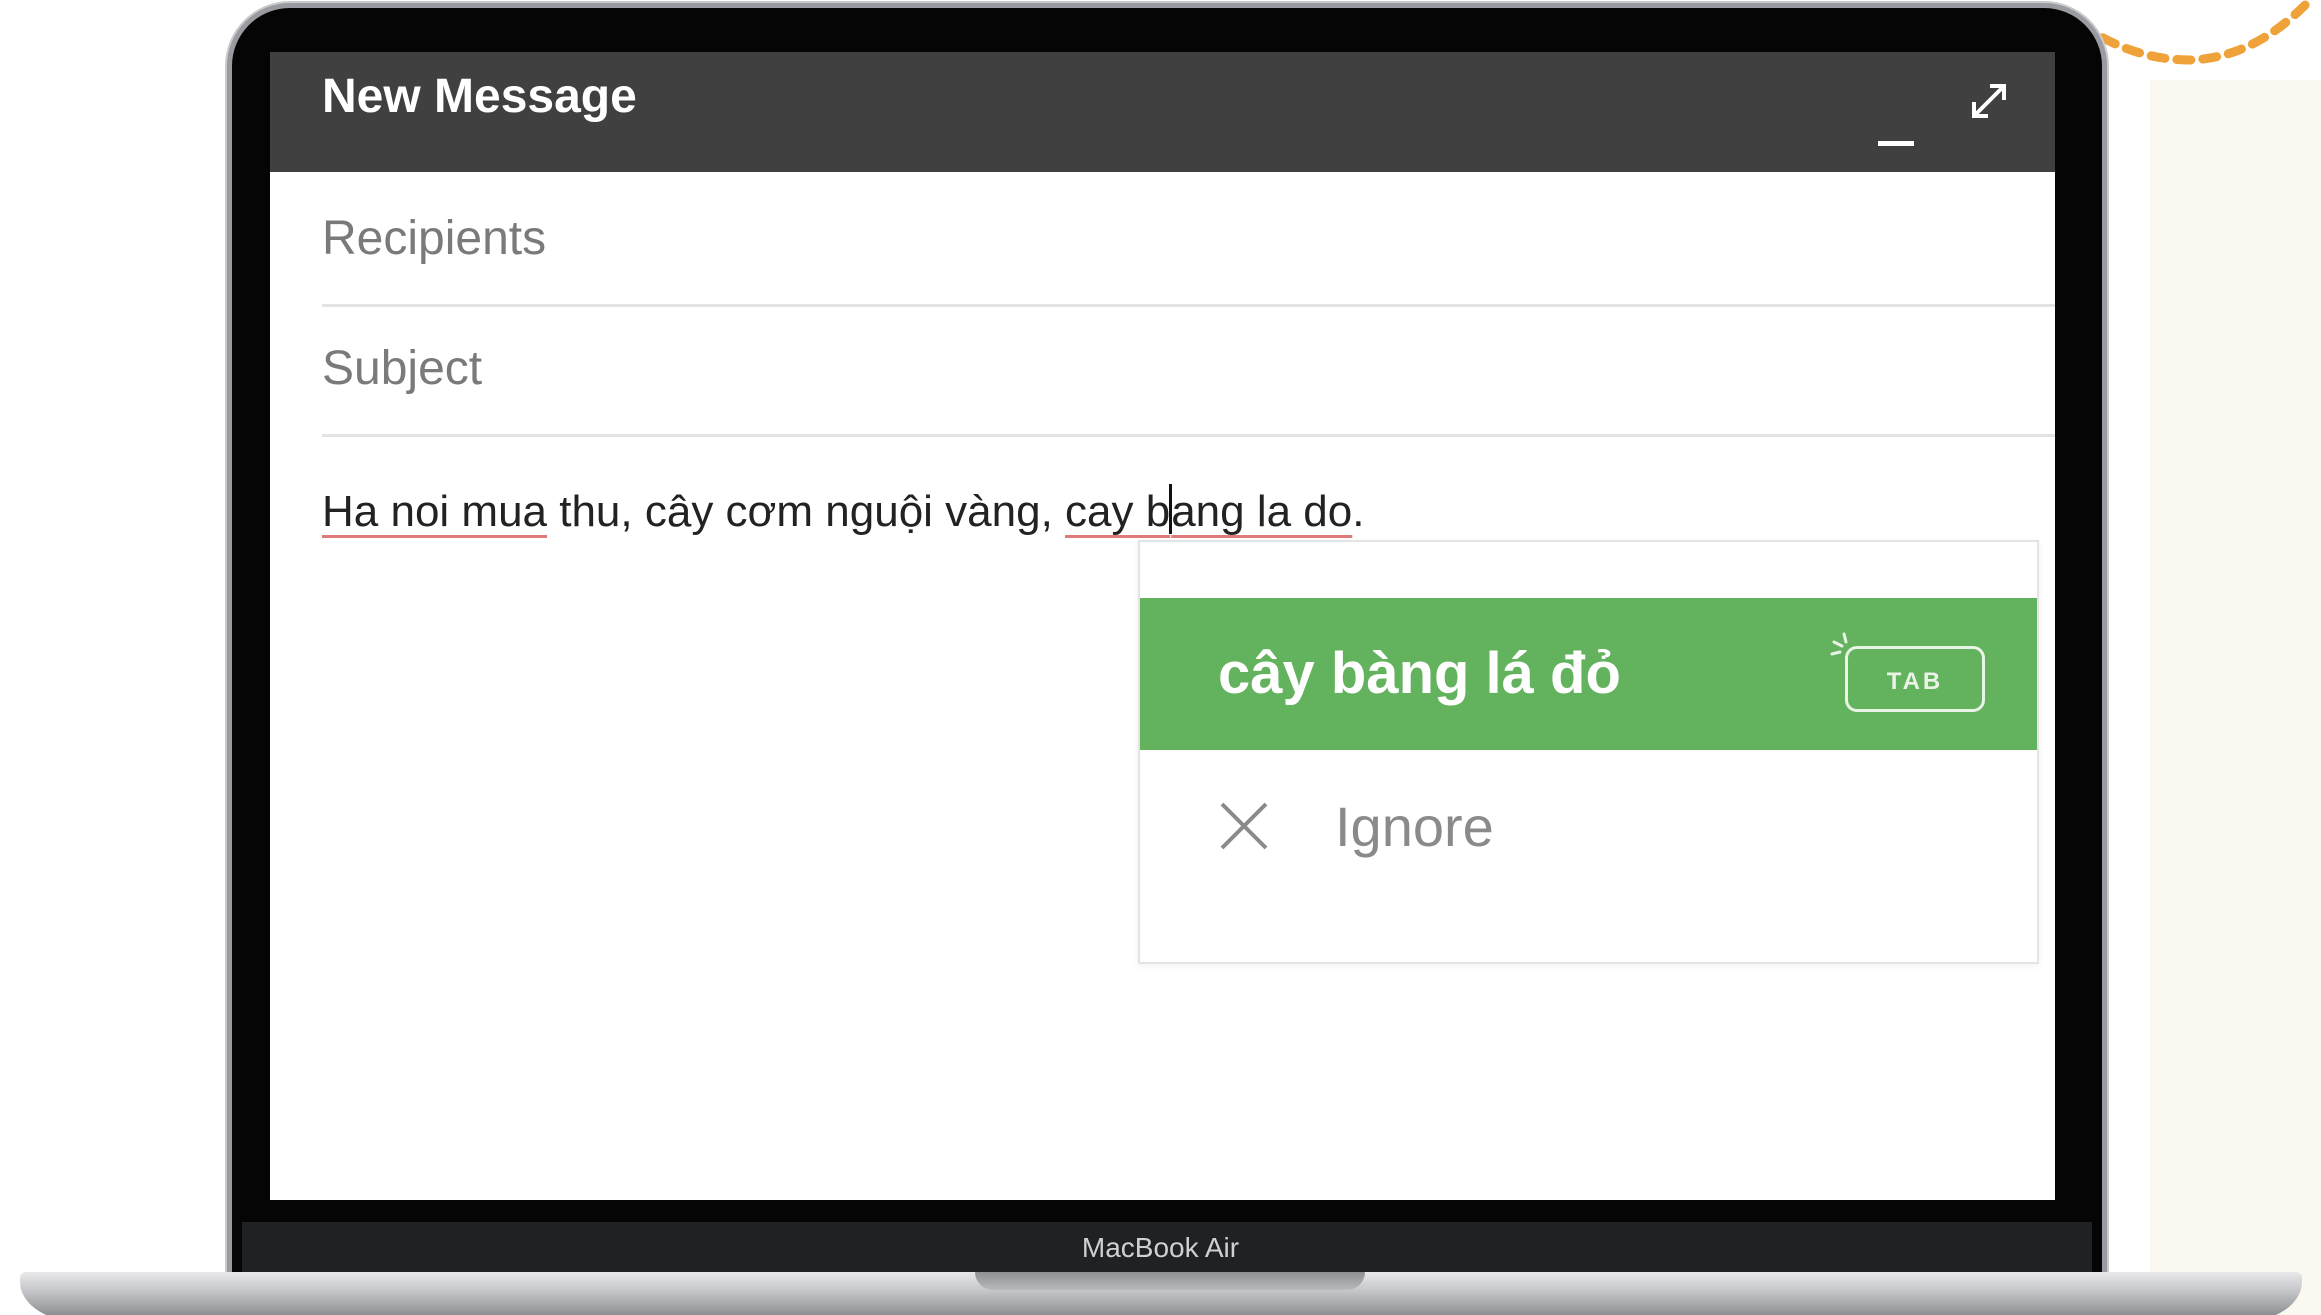 This screenshot has width=2321, height=1315. What do you see at coordinates (1358, 511) in the screenshot?
I see `body-text-segment: .` at bounding box center [1358, 511].